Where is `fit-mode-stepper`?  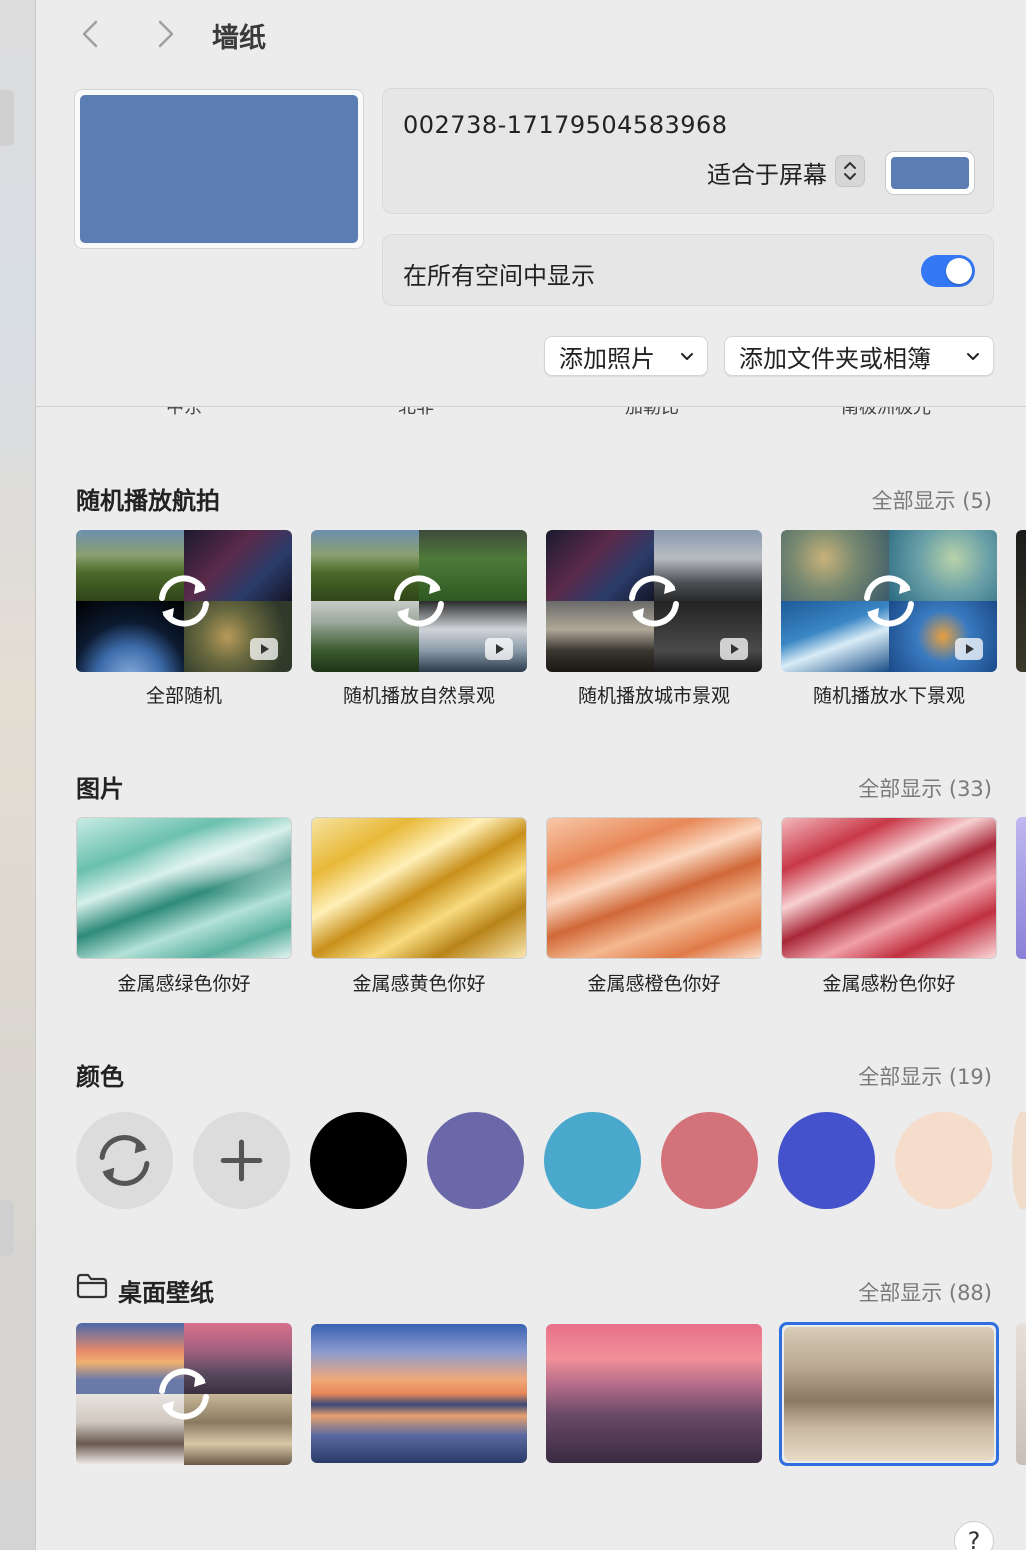
fit-mode-stepper is located at coordinates (850, 171).